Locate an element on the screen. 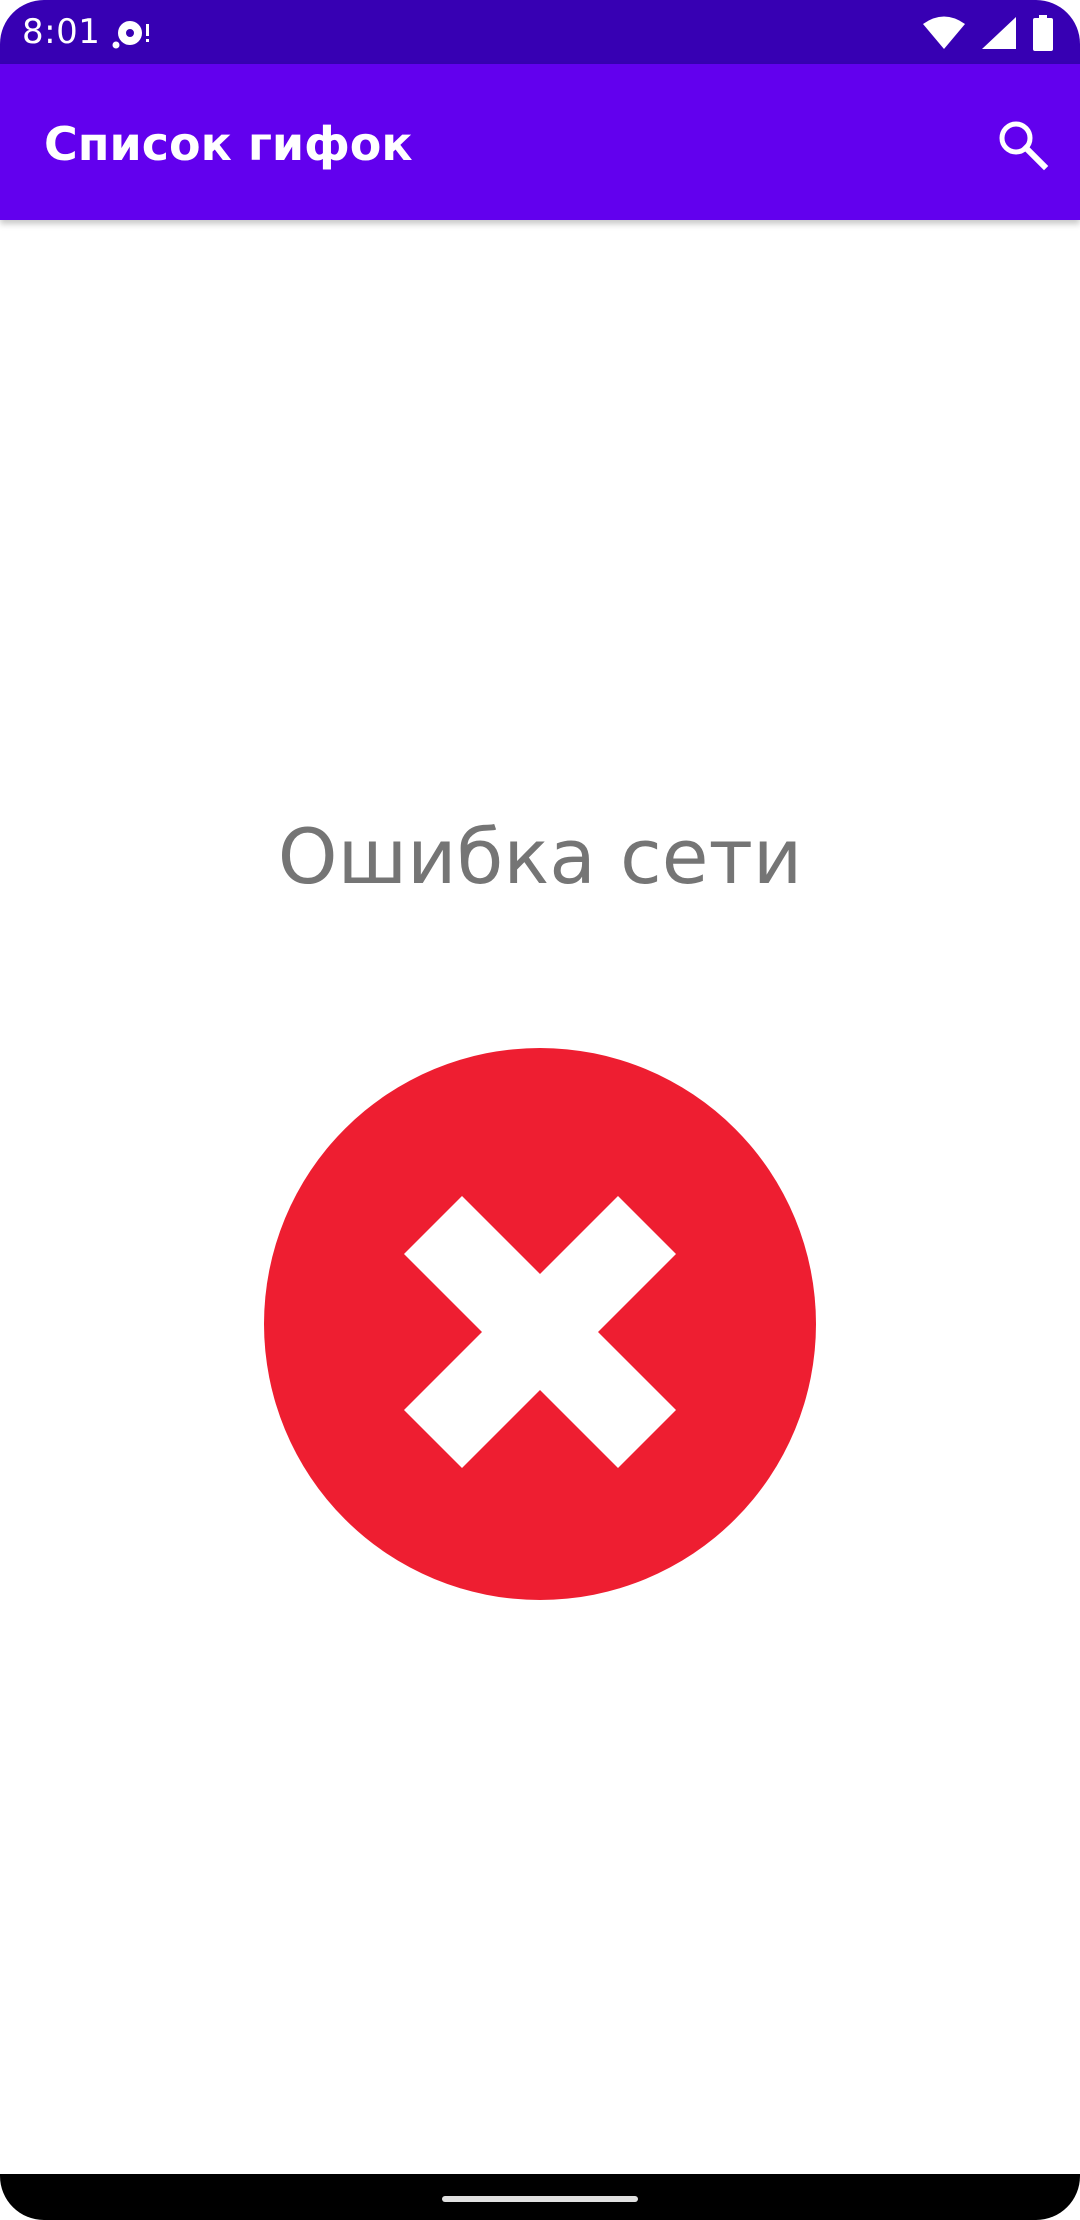 The image size is (1080, 2220). status-icons is located at coordinates (988, 33).